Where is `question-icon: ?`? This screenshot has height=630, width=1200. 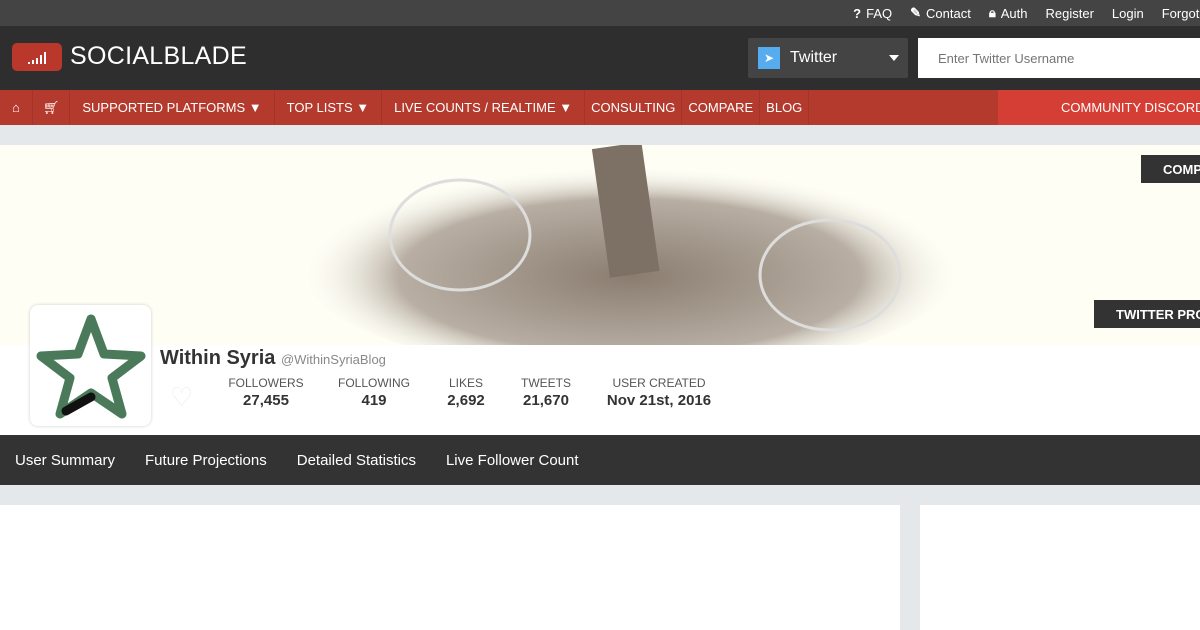
question-icon: ? is located at coordinates (857, 13).